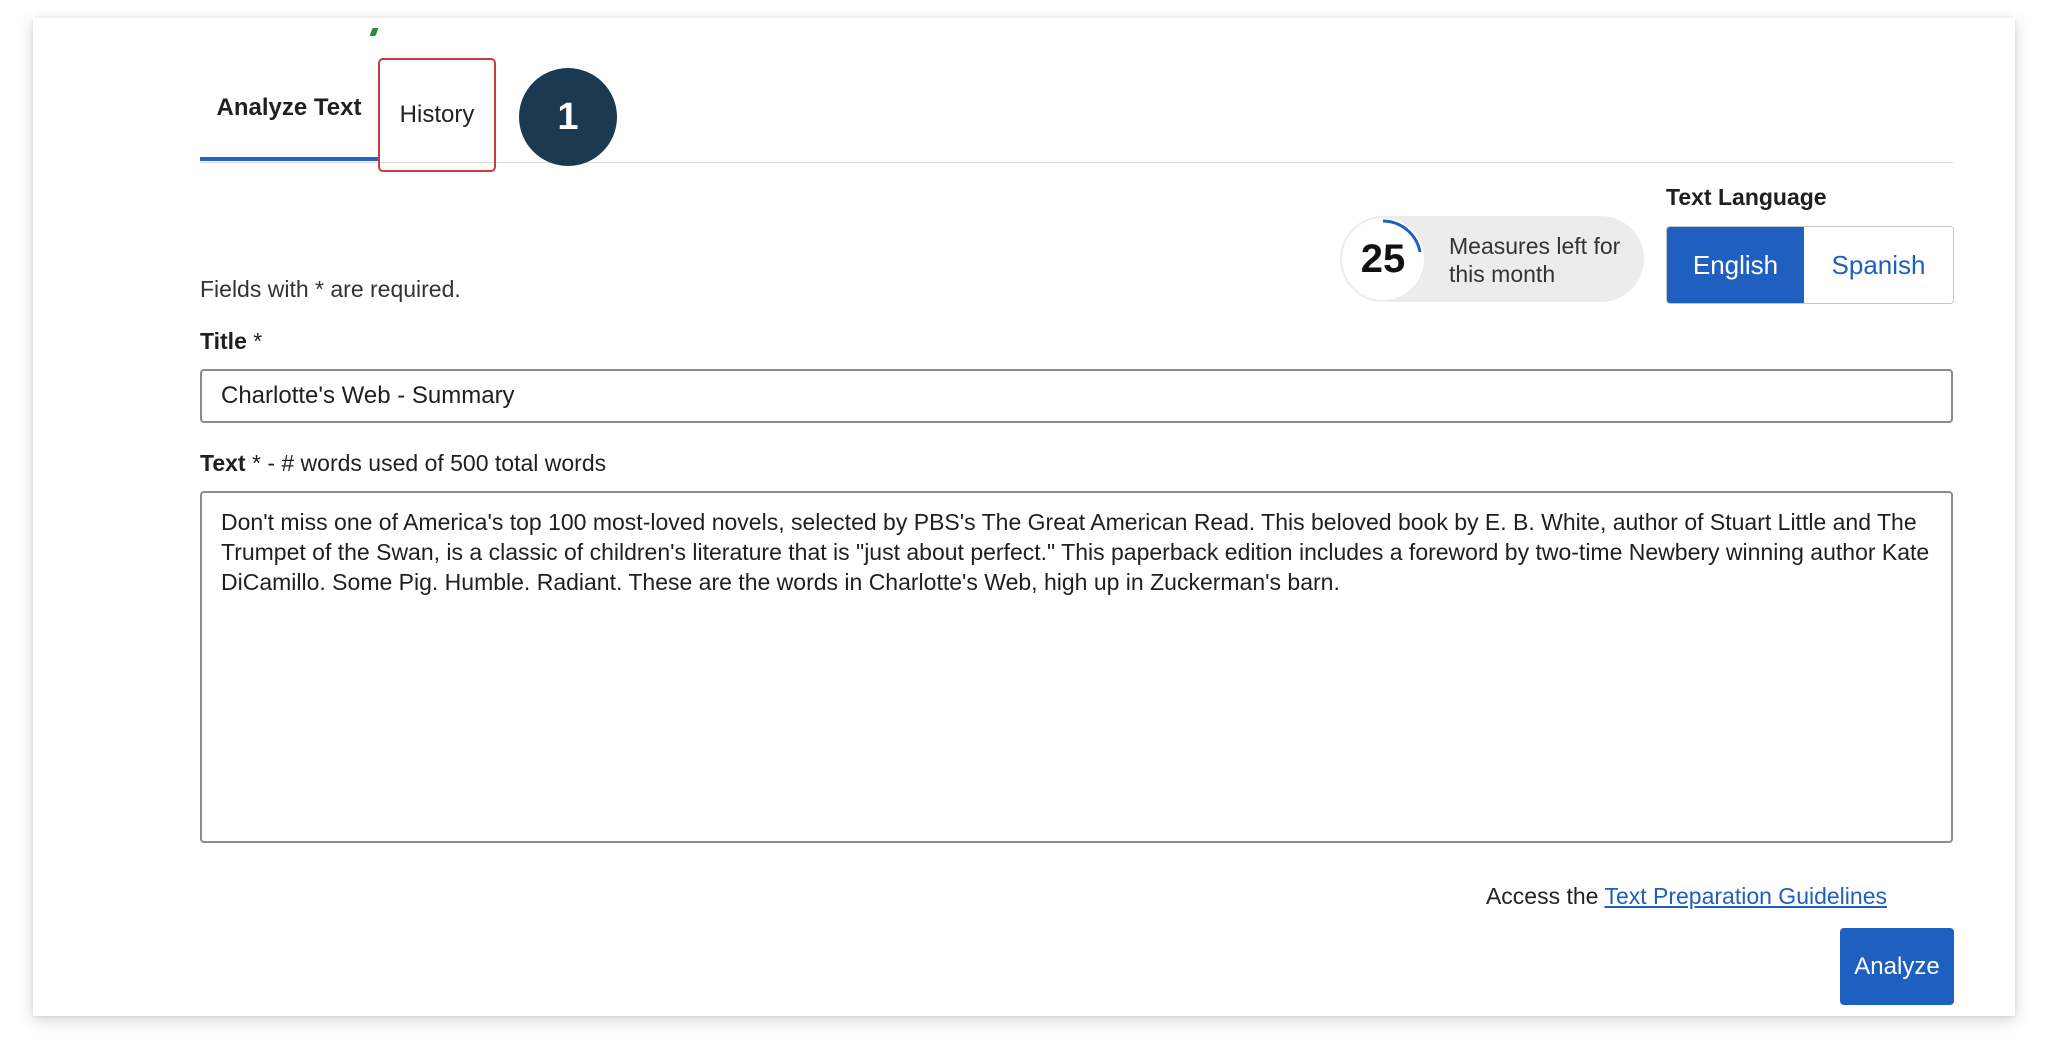 This screenshot has width=2048, height=1063. I want to click on language-toggle: English Spanish, so click(1810, 265).